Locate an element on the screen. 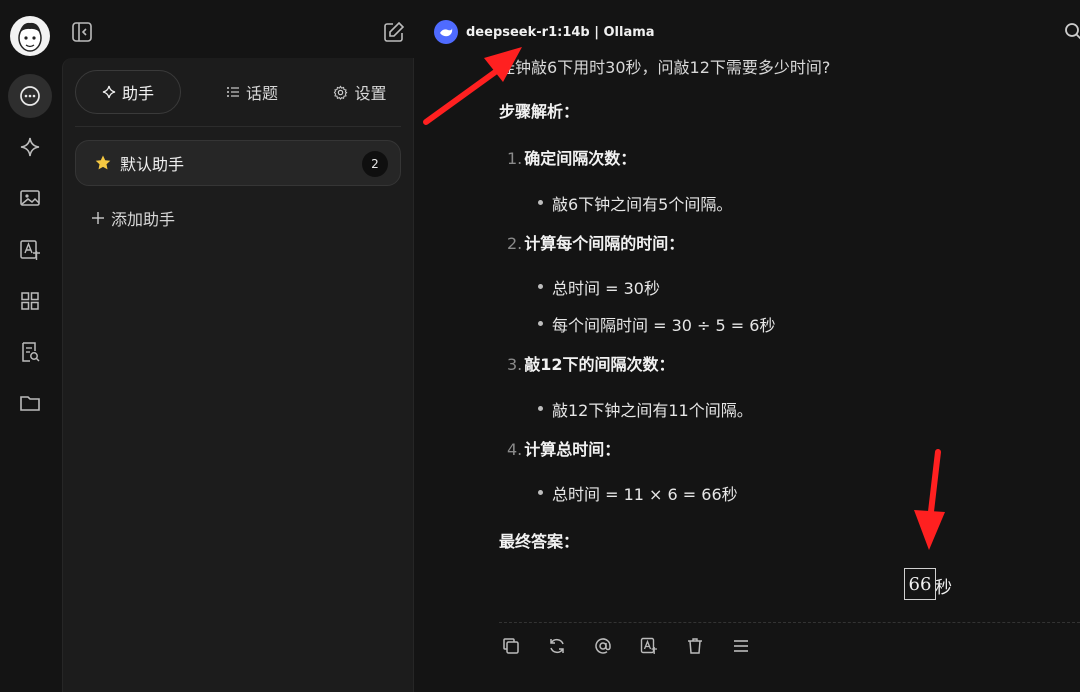 This screenshot has height=692, width=1080. apps-grid-icon is located at coordinates (30, 301).